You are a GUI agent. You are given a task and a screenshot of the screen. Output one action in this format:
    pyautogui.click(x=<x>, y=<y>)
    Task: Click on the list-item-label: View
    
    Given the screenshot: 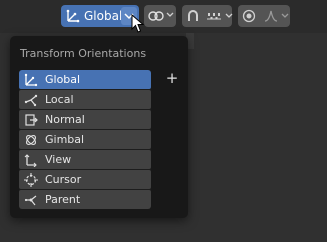 What is the action you would take?
    pyautogui.click(x=58, y=159)
    